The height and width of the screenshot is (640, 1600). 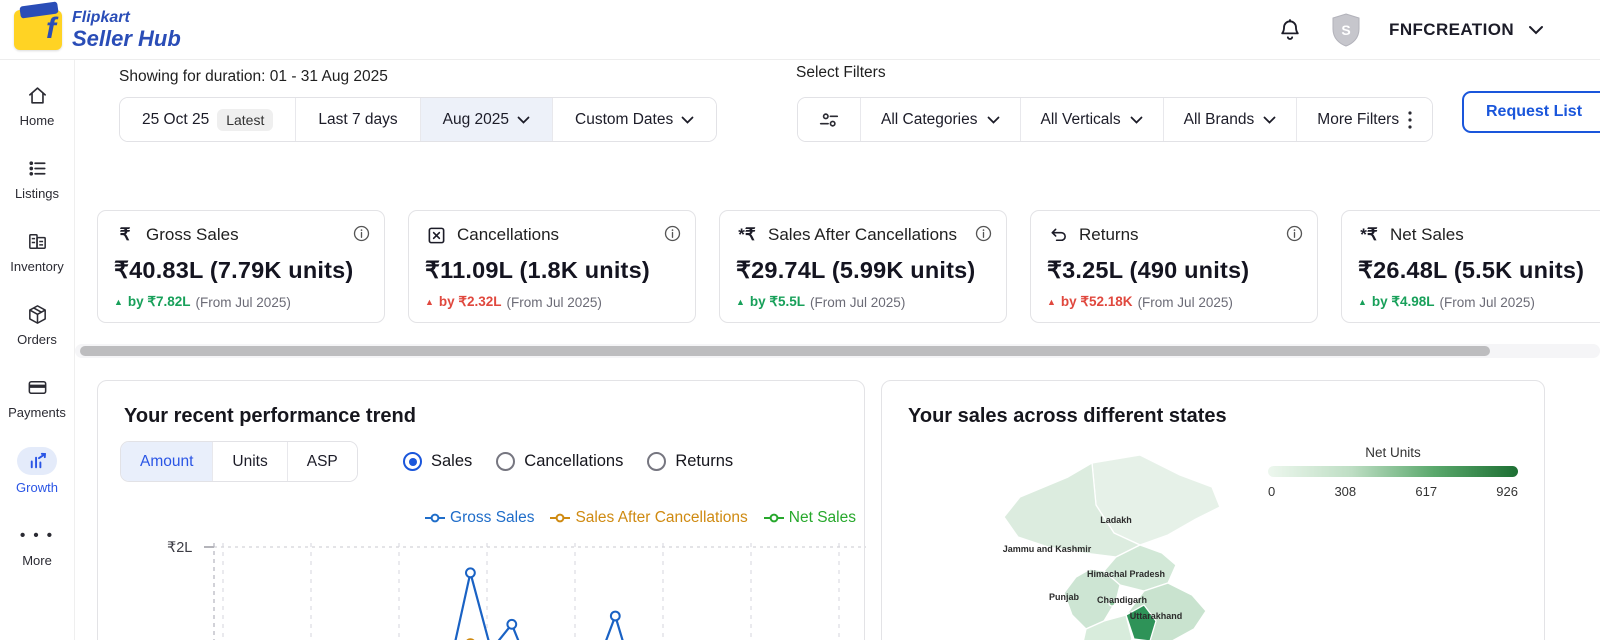 I want to click on home-icon, so click(x=37, y=95).